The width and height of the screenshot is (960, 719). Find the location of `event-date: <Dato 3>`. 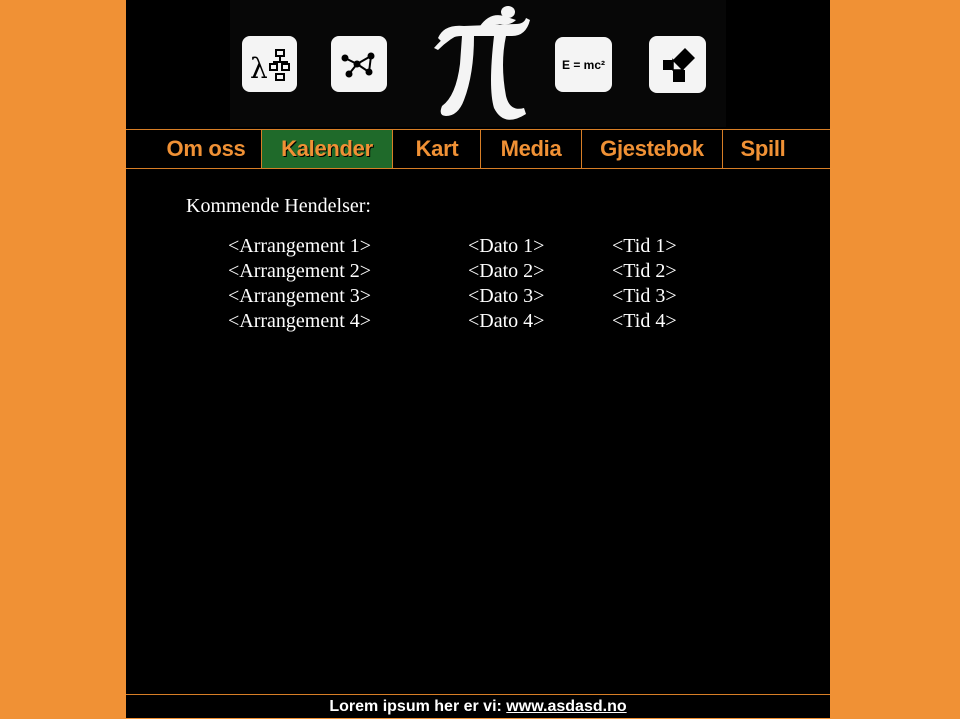

event-date: <Dato 3> is located at coordinates (506, 296).